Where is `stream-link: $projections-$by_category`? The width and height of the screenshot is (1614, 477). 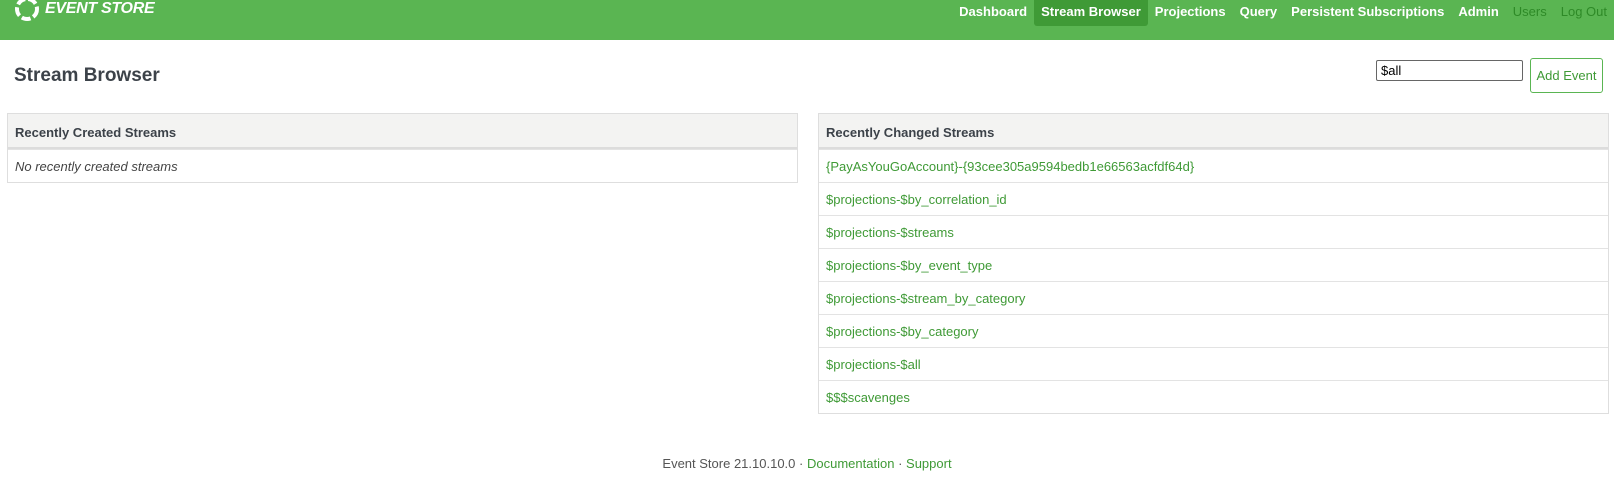 stream-link: $projections-$by_category is located at coordinates (902, 331).